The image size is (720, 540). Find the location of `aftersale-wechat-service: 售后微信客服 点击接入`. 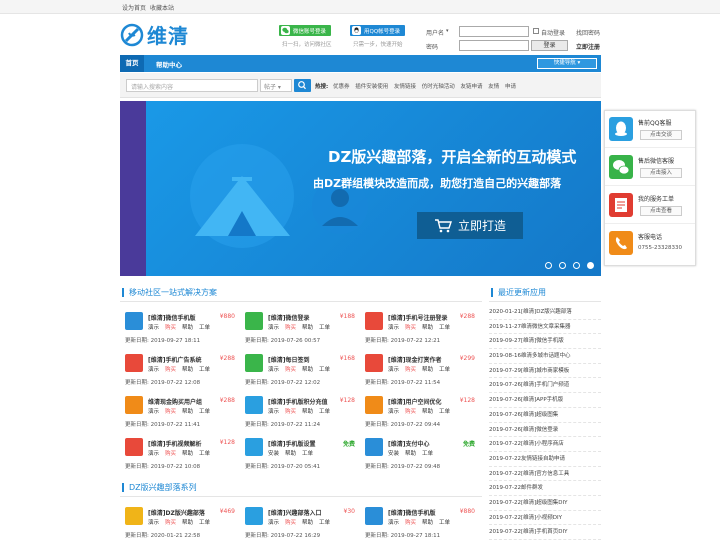

aftersale-wechat-service: 售后微信客服 点击接入 is located at coordinates (650, 167).